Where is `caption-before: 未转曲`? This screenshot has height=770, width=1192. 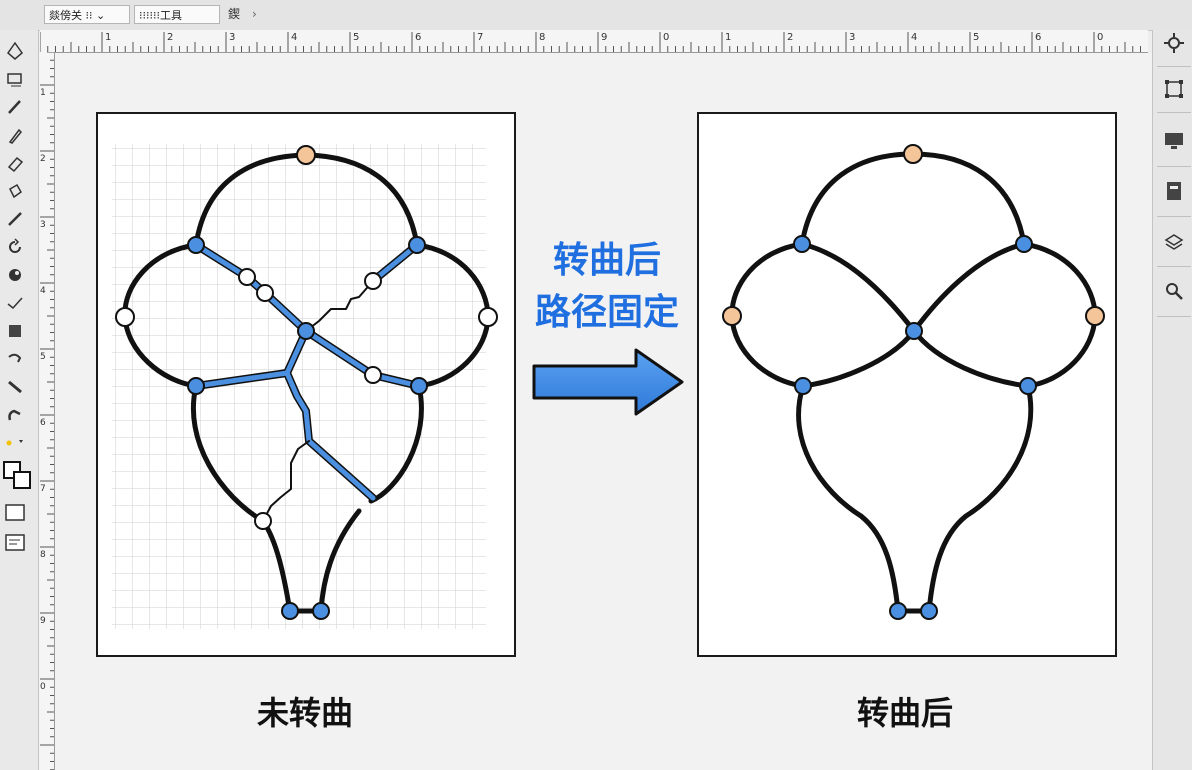
caption-before: 未转曲 is located at coordinates (304, 713).